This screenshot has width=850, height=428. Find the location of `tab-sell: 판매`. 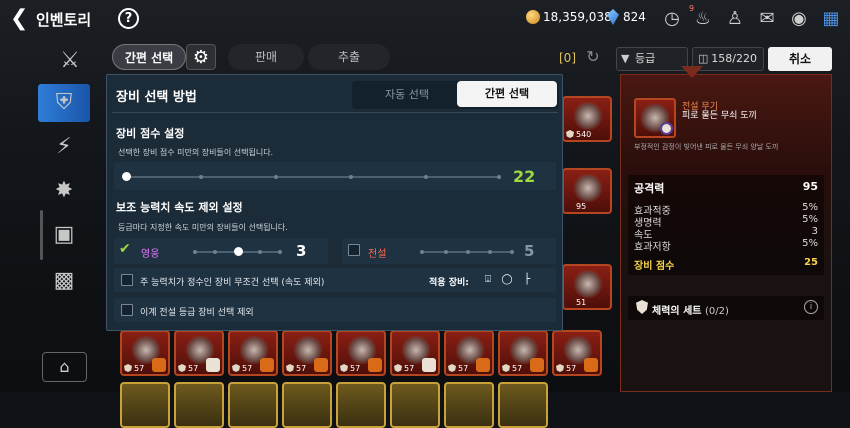

tab-sell: 판매 is located at coordinates (266, 57).